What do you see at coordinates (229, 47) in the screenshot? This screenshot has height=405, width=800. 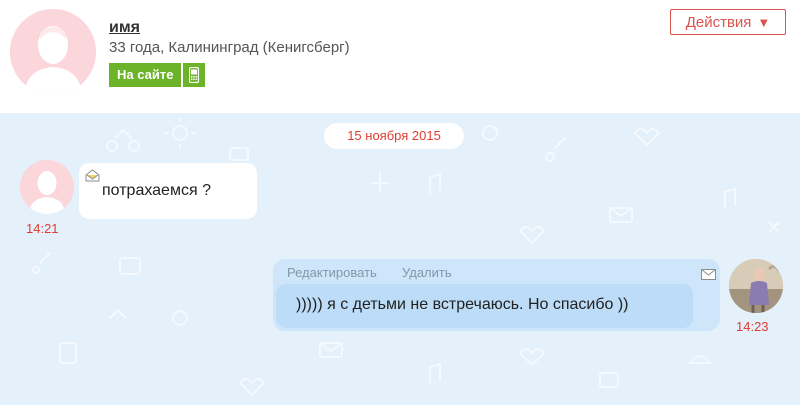 I see `profile-info: 33 года, Калининград (Кенигсберг)` at bounding box center [229, 47].